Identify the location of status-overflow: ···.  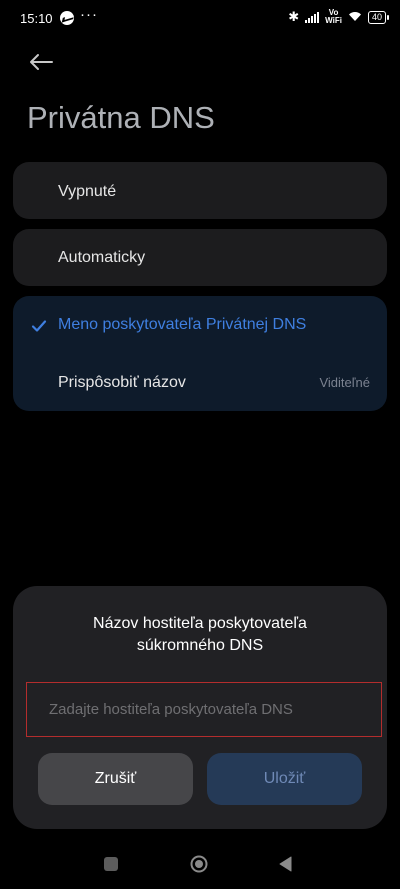
(89, 14).